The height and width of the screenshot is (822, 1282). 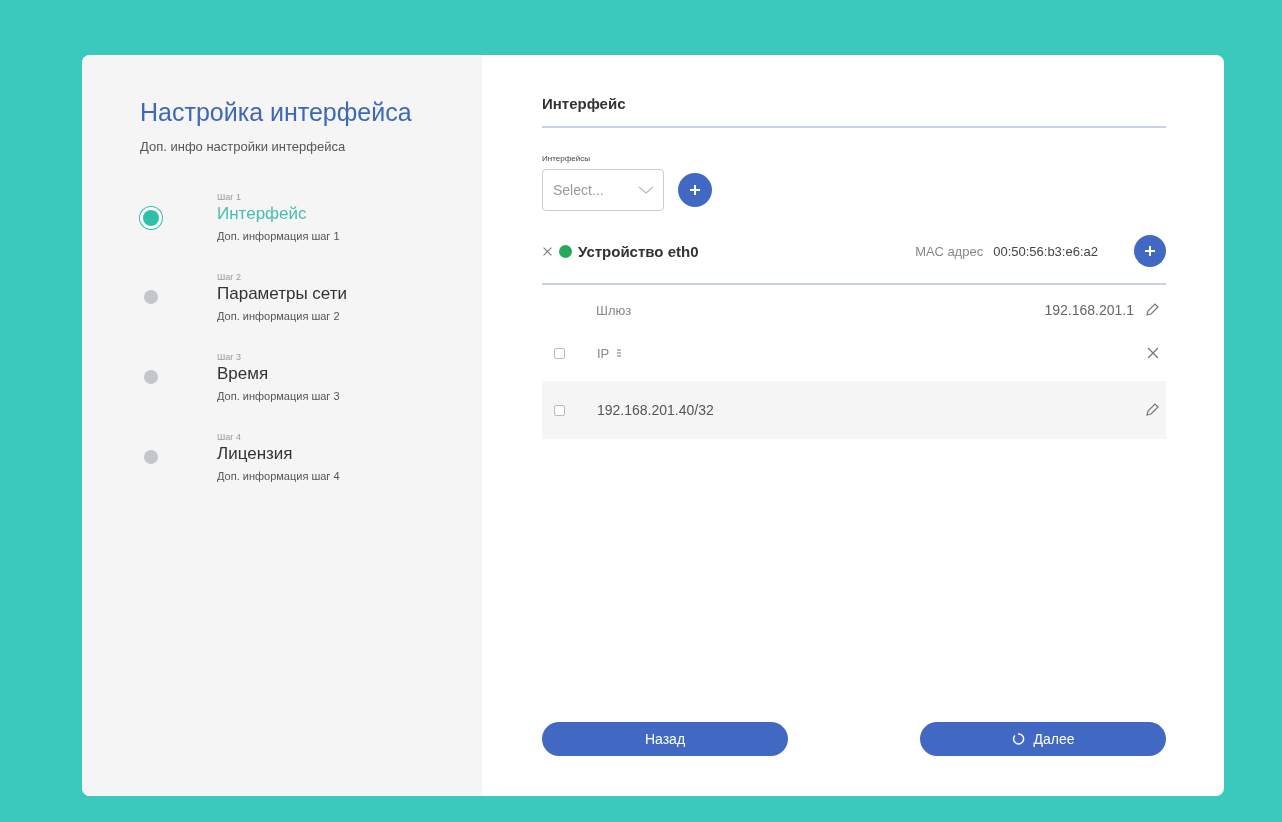 What do you see at coordinates (278, 316) in the screenshot?
I see `step-info: Доп. информация шаг 2` at bounding box center [278, 316].